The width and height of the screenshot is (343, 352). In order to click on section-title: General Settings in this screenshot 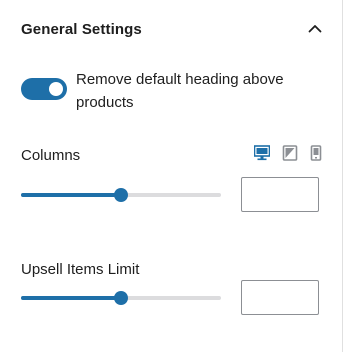, I will do `click(81, 29)`.